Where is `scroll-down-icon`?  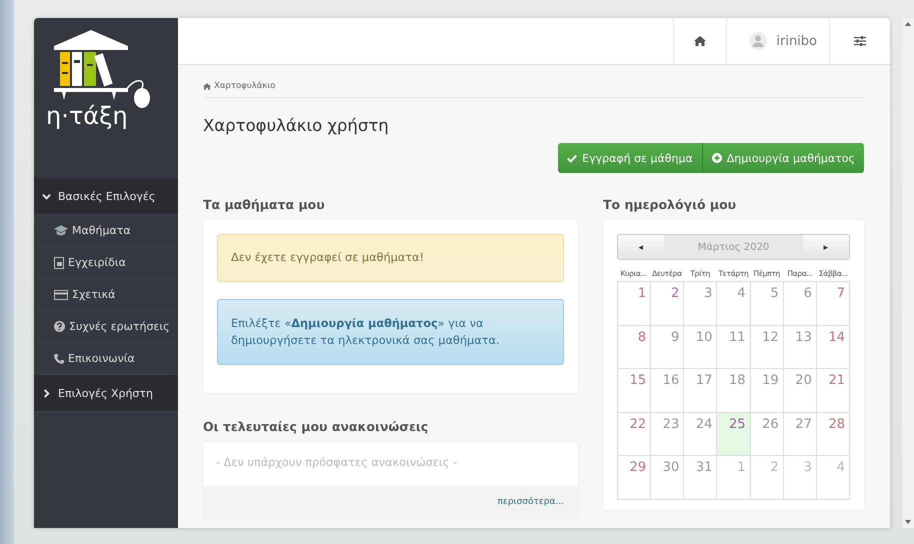
scroll-down-icon is located at coordinates (908, 522).